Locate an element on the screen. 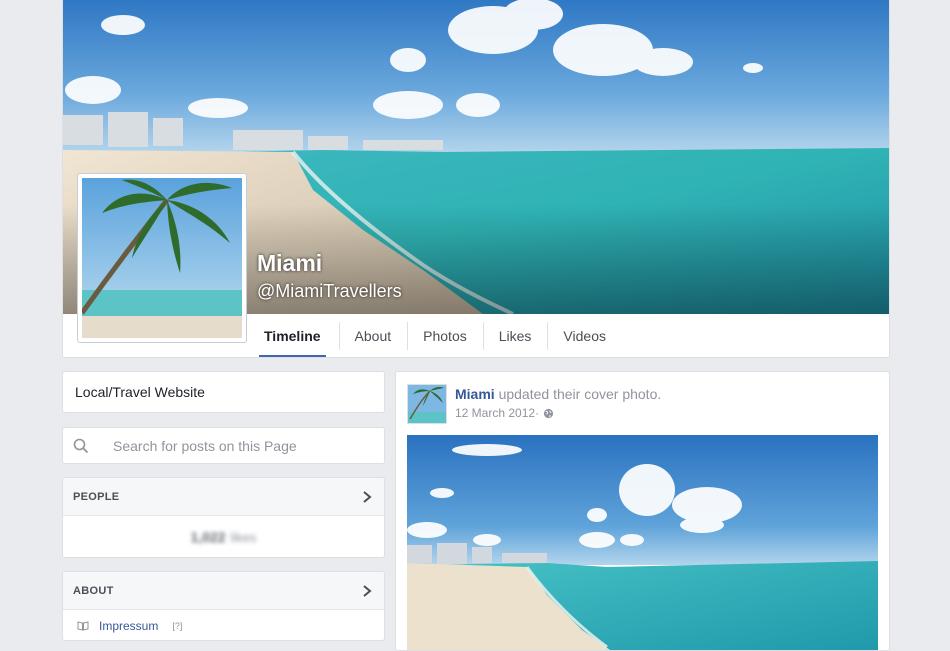  search-input: Search for posts on this Page is located at coordinates (205, 446).